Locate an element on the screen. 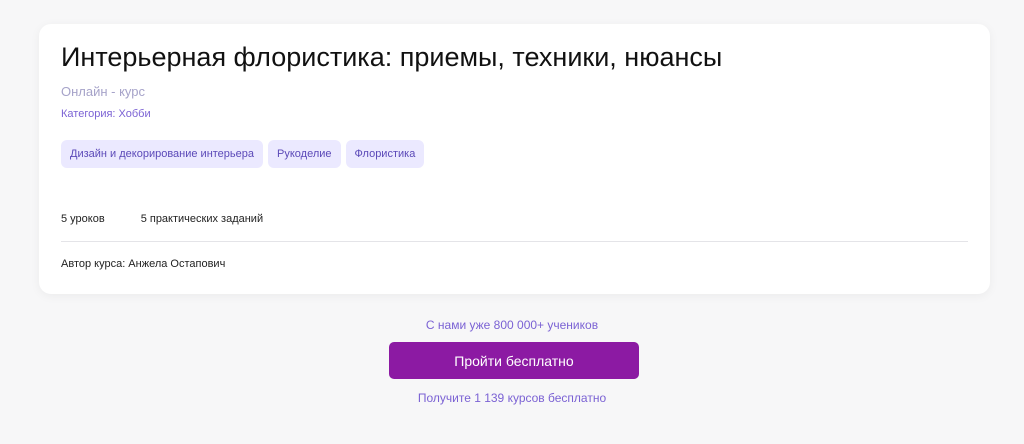  course-stats: 5 уроков 5 практических заданий is located at coordinates (162, 219).